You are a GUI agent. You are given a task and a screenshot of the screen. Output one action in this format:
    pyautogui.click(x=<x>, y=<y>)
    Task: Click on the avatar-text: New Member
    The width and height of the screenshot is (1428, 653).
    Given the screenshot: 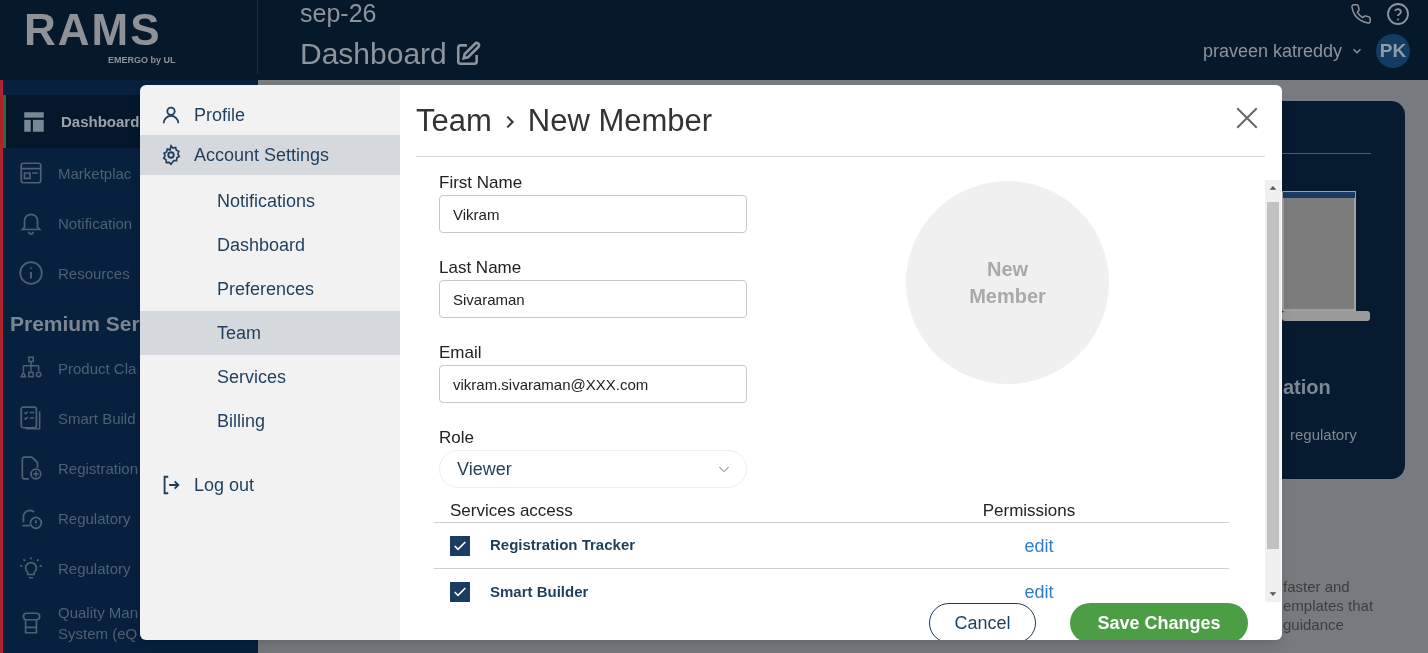 What is the action you would take?
    pyautogui.click(x=1007, y=282)
    